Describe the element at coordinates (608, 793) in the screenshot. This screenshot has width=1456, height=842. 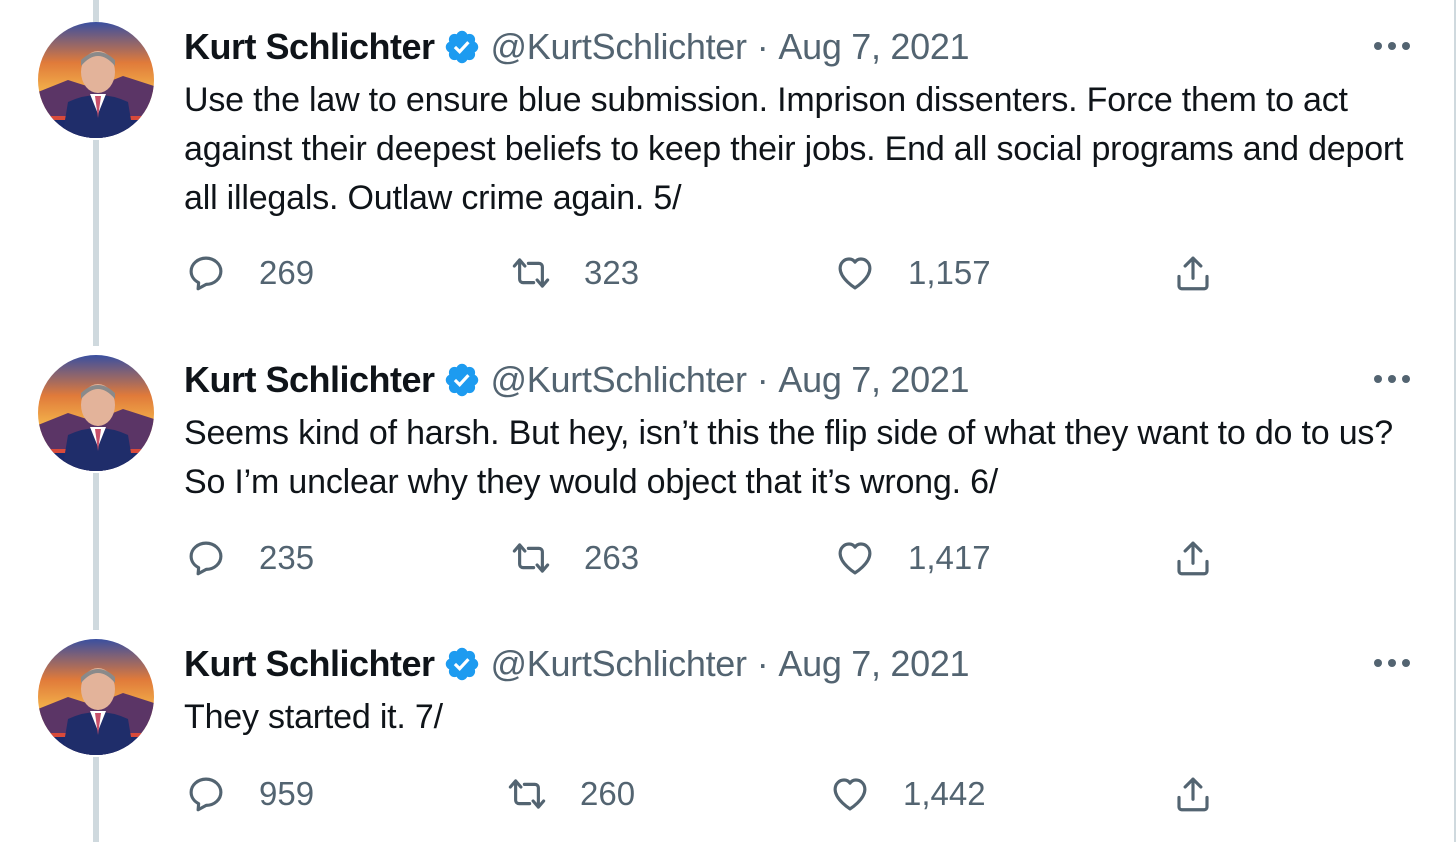
I see `retweet-count: 260` at that location.